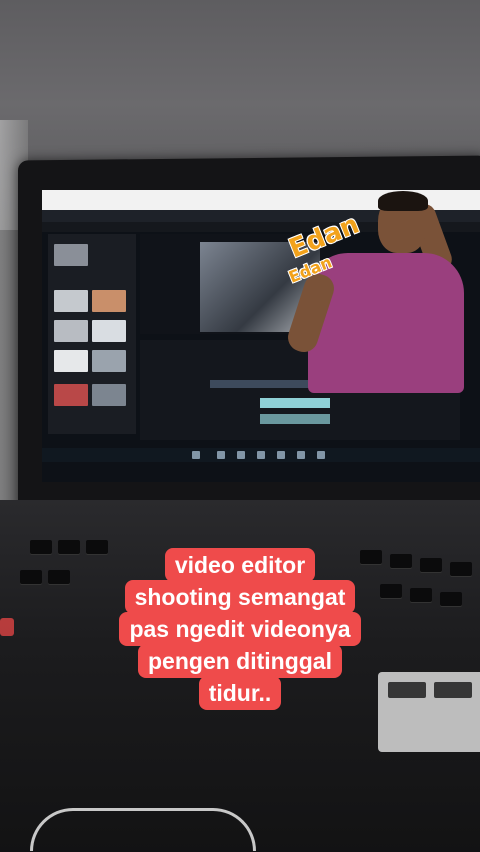  What do you see at coordinates (240, 597) in the screenshot?
I see `caption-line: shooting semangat` at bounding box center [240, 597].